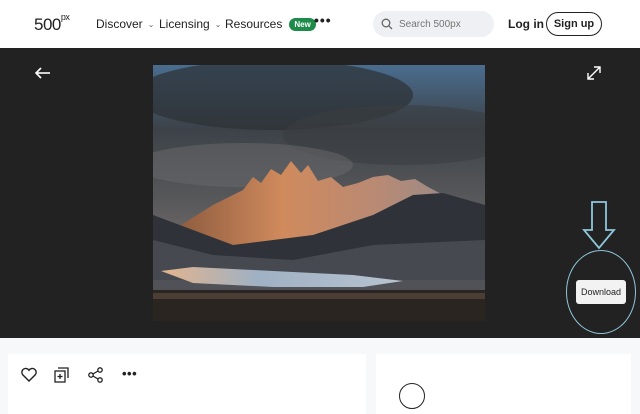 The height and width of the screenshot is (414, 640). What do you see at coordinates (129, 373) in the screenshot?
I see `more-icon: •••` at bounding box center [129, 373].